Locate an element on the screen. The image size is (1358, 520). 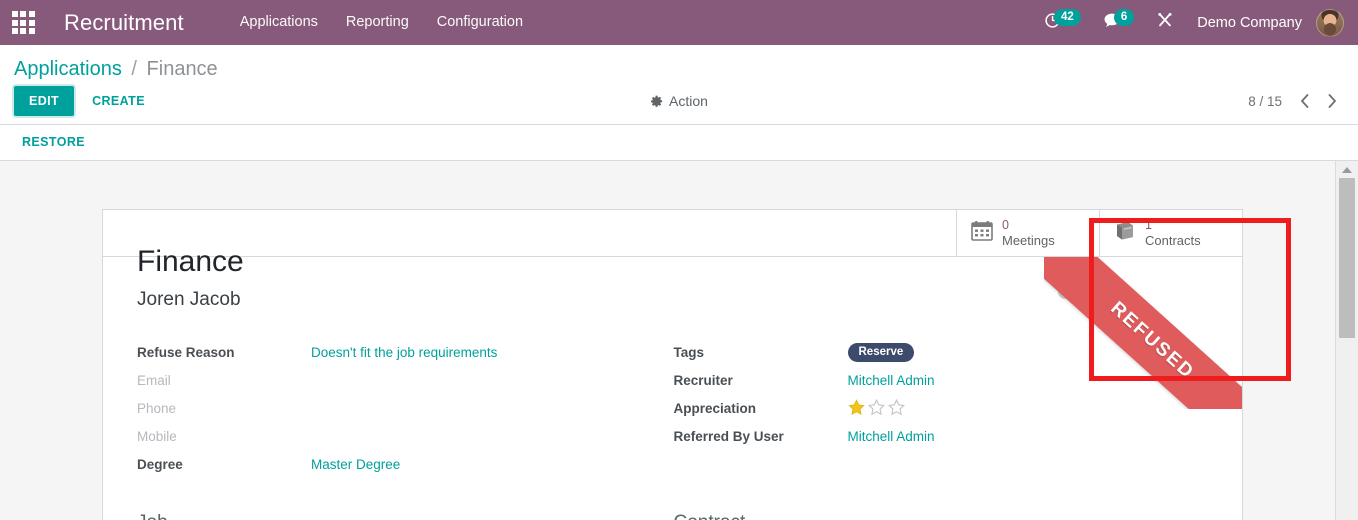
section-heading-job: Job is located at coordinates (405, 515).